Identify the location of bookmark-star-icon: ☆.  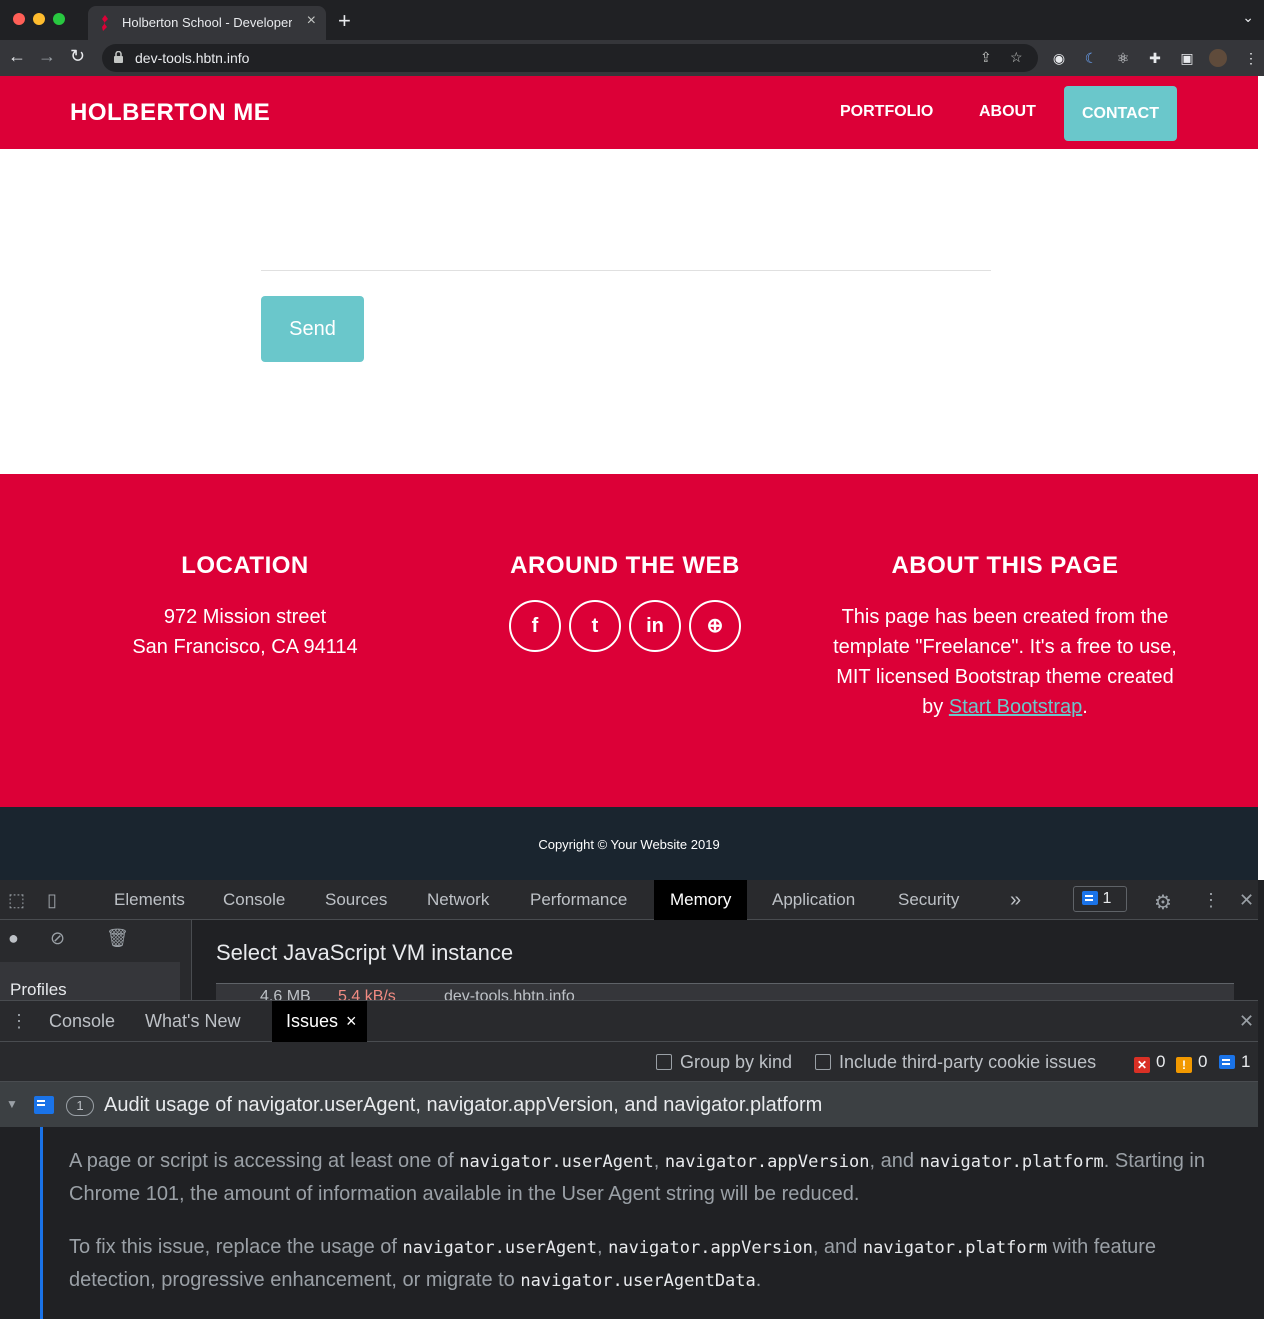
(1016, 57).